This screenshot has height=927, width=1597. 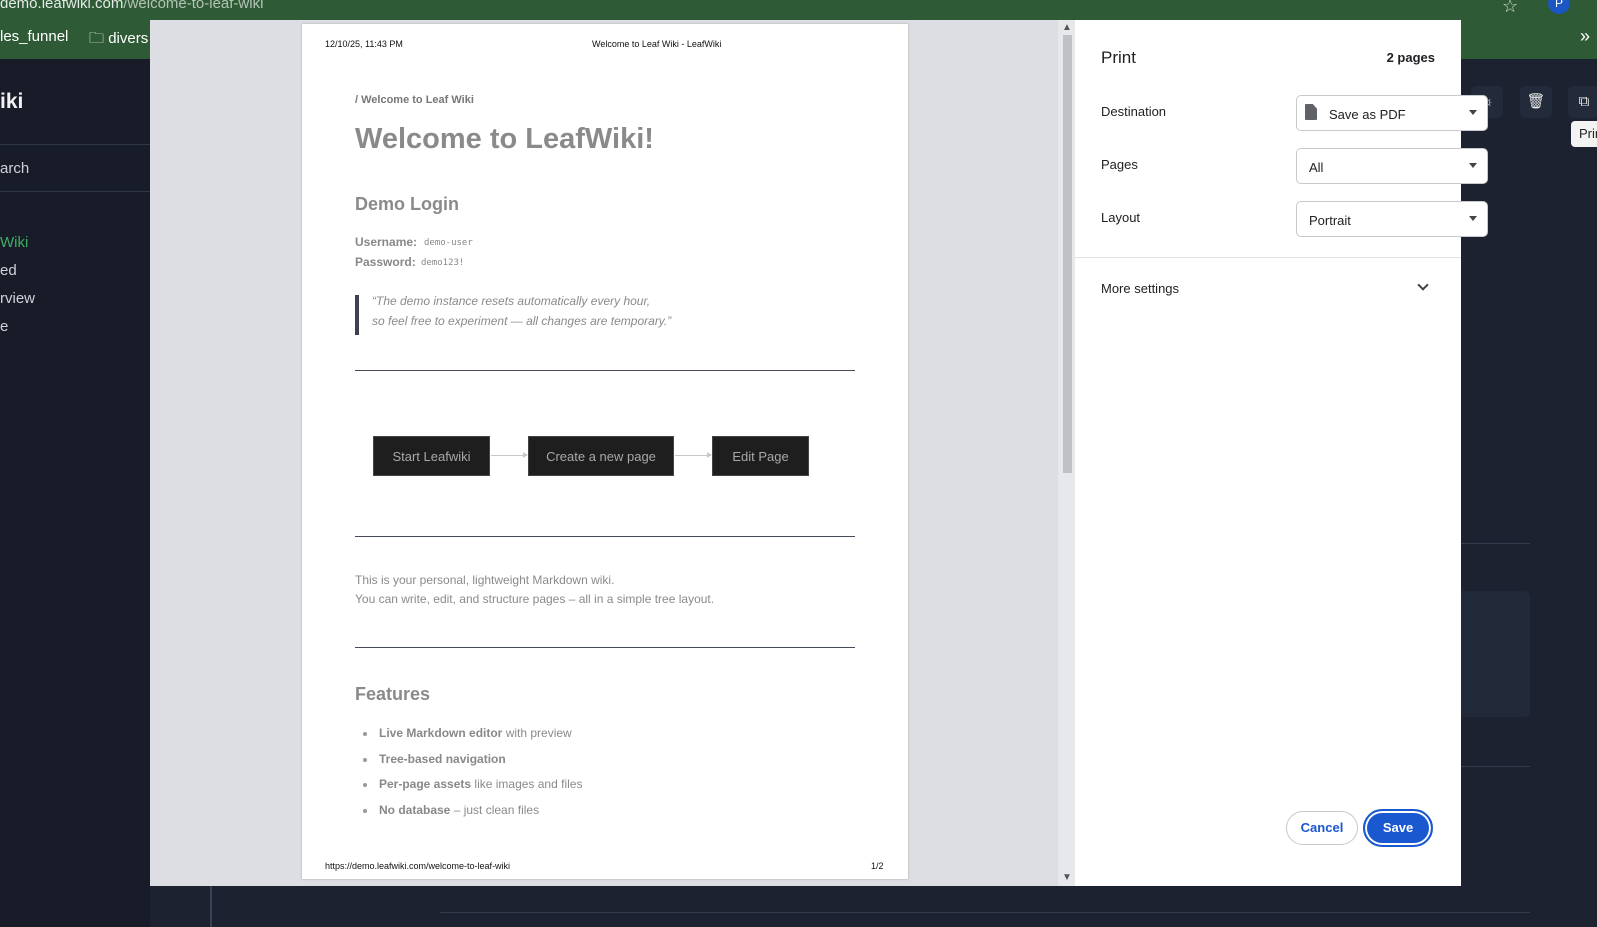 What do you see at coordinates (1510, 8) in the screenshot?
I see `bookmark-star-icon: ☆` at bounding box center [1510, 8].